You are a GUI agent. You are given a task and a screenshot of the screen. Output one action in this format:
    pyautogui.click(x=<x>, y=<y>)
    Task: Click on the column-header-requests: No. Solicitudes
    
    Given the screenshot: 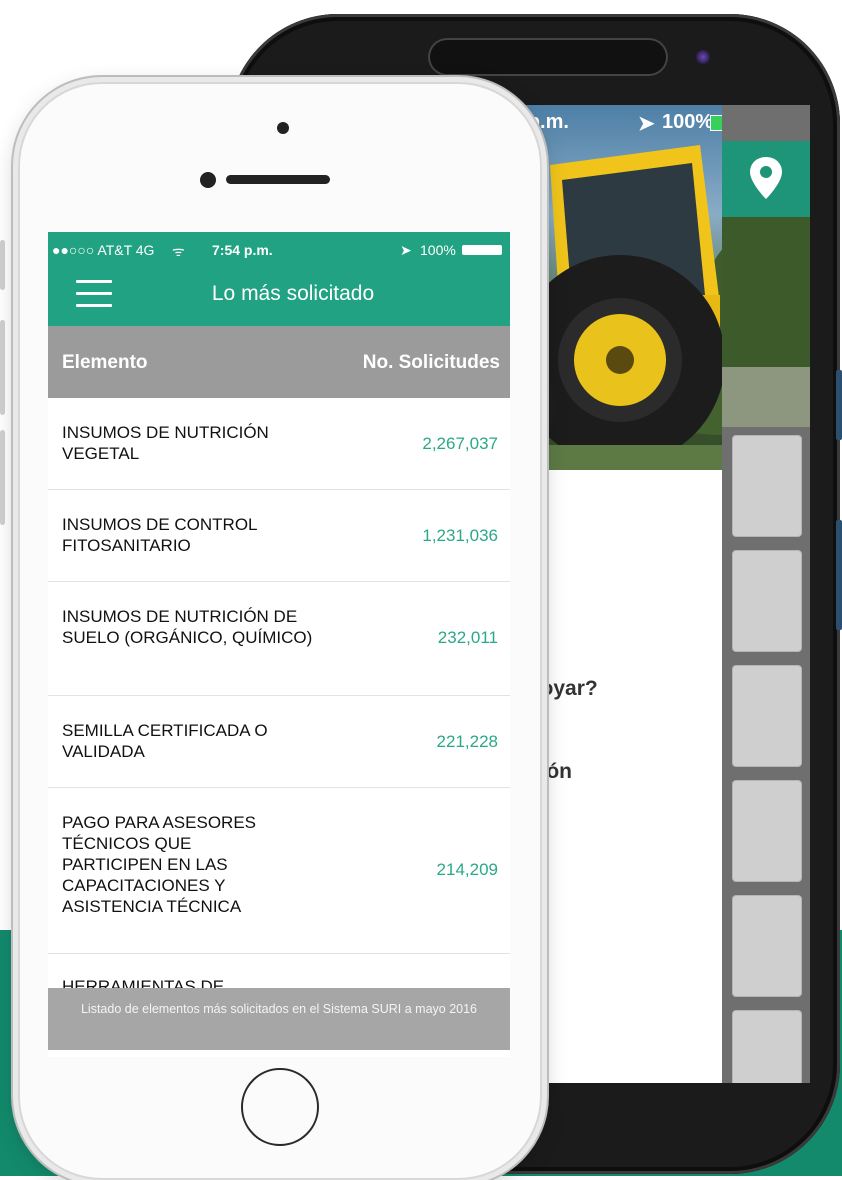 What is the action you would take?
    pyautogui.click(x=431, y=362)
    